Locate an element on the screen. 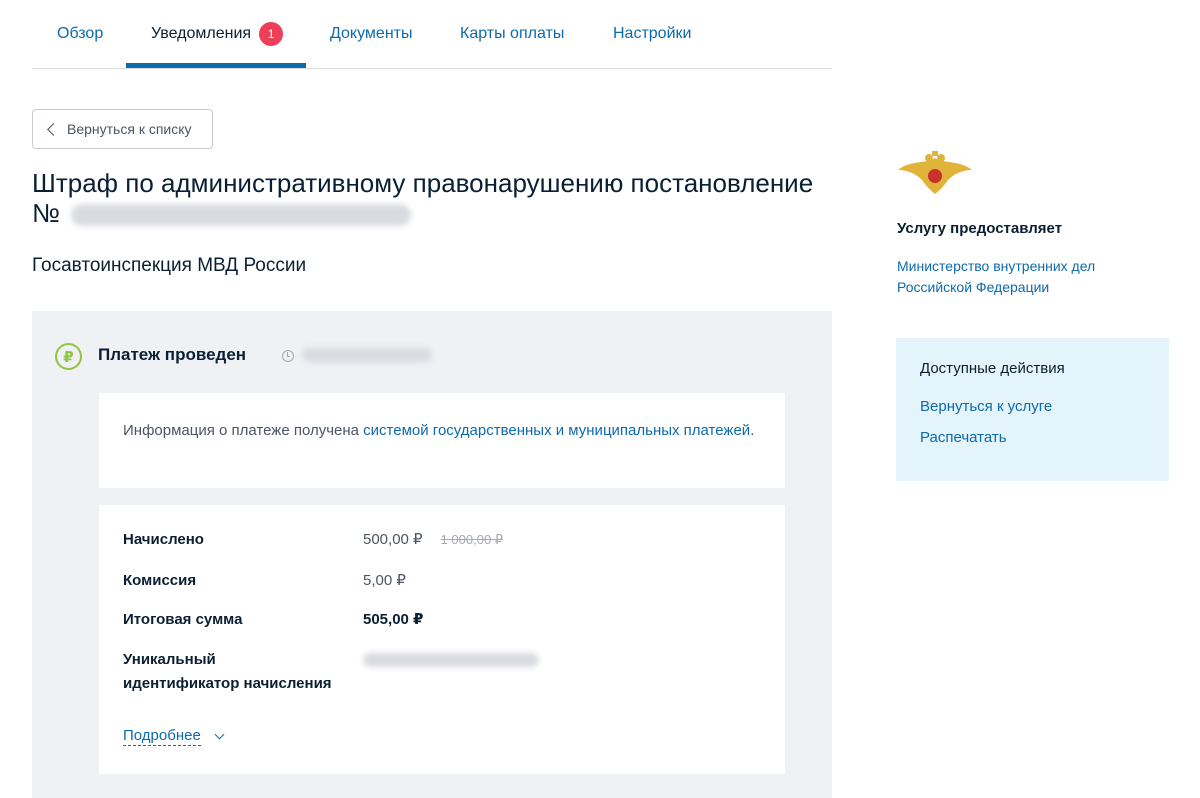  active-tab-indicator is located at coordinates (216, 65).